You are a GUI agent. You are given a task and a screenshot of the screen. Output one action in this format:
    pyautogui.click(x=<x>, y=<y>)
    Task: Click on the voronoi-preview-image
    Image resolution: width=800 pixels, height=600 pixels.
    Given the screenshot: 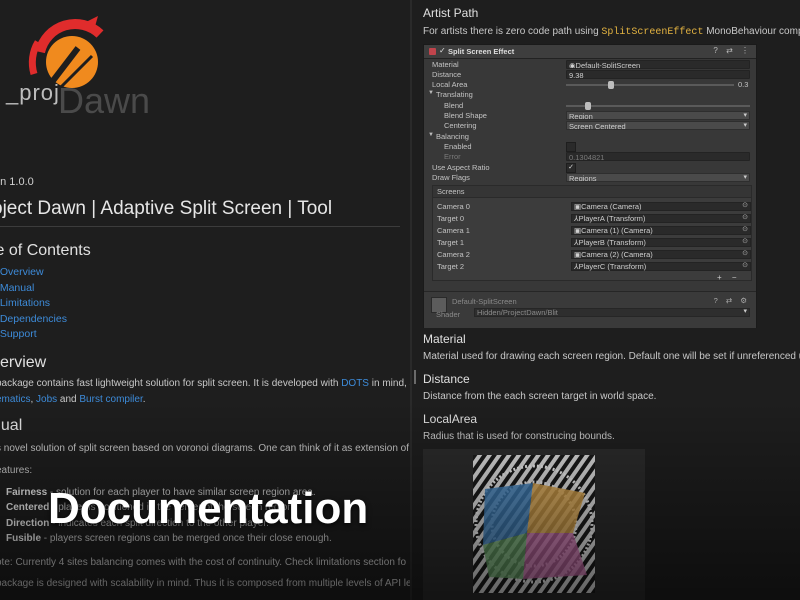 What is the action you would take?
    pyautogui.click(x=534, y=524)
    